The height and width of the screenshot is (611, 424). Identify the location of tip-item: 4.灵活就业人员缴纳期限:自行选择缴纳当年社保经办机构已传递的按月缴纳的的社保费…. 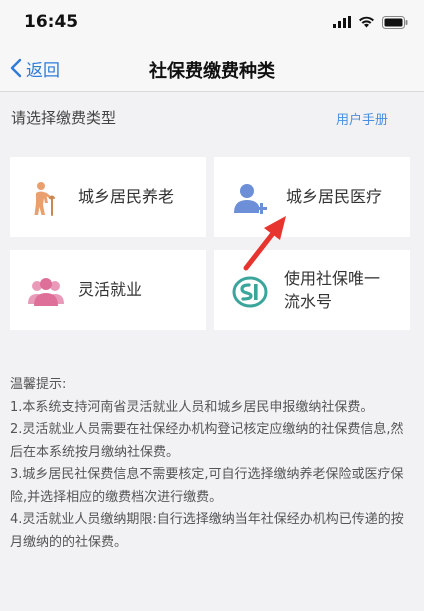
(207, 531).